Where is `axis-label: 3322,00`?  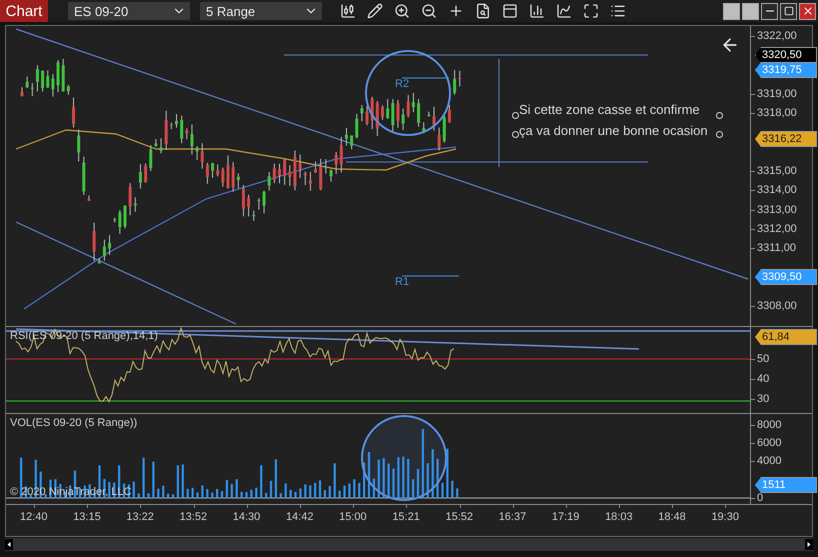 axis-label: 3322,00 is located at coordinates (774, 36).